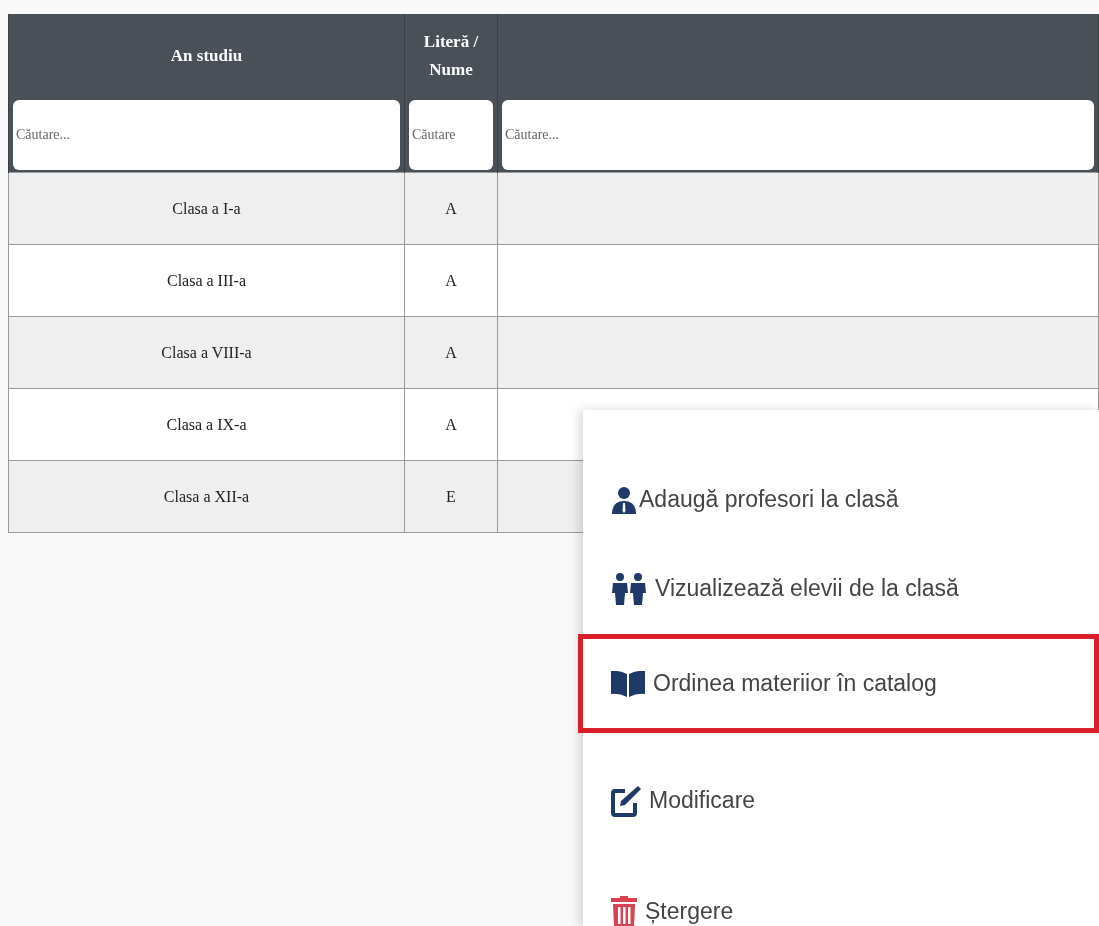 This screenshot has height=926, width=1099. What do you see at coordinates (628, 683) in the screenshot?
I see `book-icon` at bounding box center [628, 683].